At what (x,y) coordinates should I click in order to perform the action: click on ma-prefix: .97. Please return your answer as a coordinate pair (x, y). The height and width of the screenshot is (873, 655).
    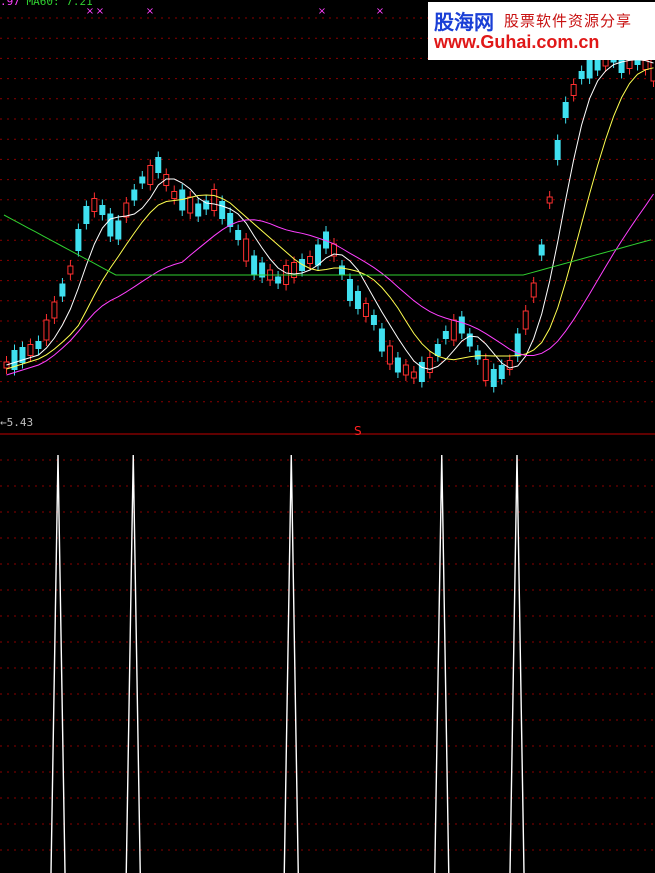
    Looking at the image, I should click on (10, 4).